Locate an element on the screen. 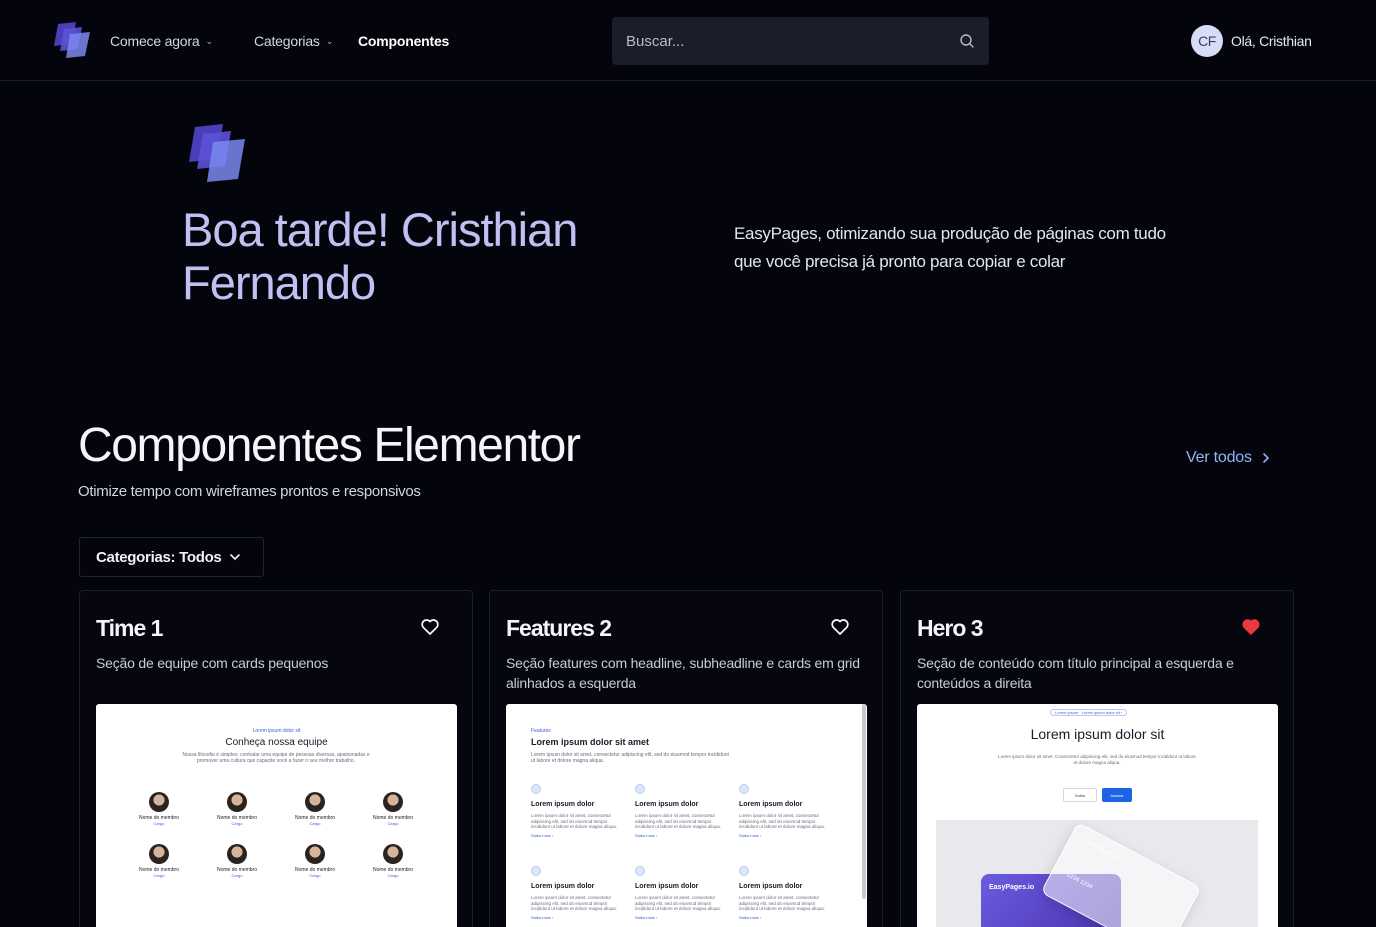 This screenshot has width=1376, height=927. nav-comece-agora: Comece agora ⌄ is located at coordinates (161, 41).